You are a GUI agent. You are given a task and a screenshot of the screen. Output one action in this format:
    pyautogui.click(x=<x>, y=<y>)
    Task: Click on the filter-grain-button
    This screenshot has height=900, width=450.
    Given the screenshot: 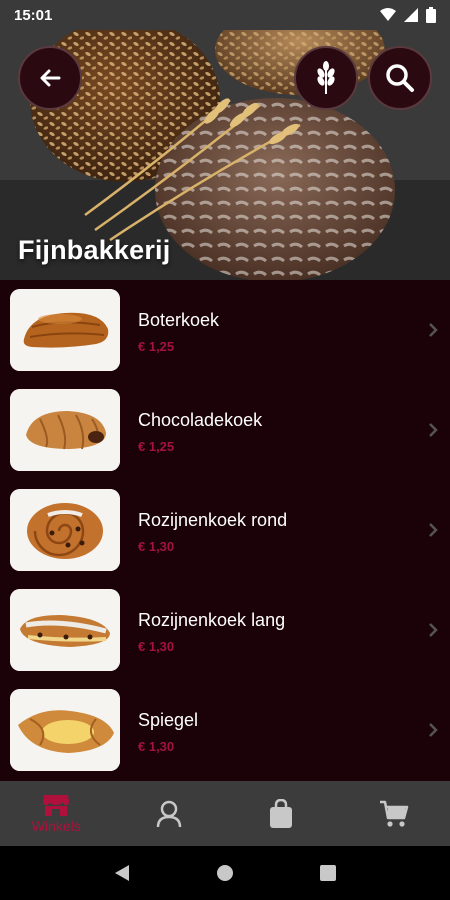 What is the action you would take?
    pyautogui.click(x=326, y=78)
    